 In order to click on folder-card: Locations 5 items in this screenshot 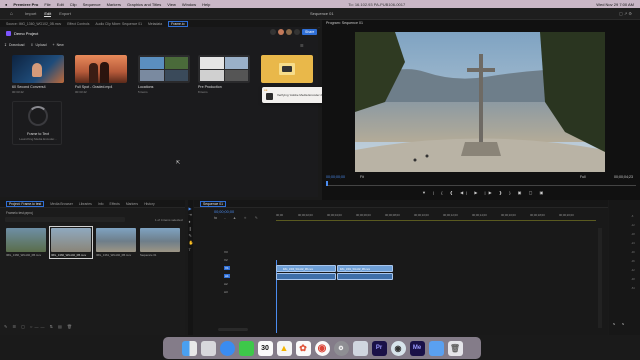, I will do `click(164, 74)`.